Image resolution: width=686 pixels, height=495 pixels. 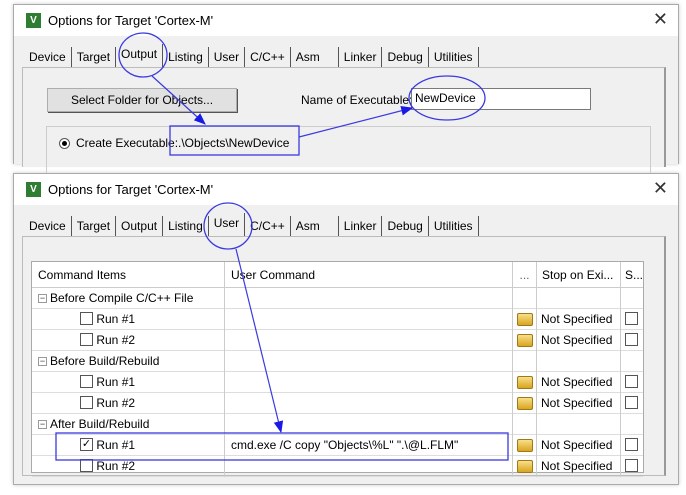 What do you see at coordinates (447, 98) in the screenshot?
I see `executable-name-highlight` at bounding box center [447, 98].